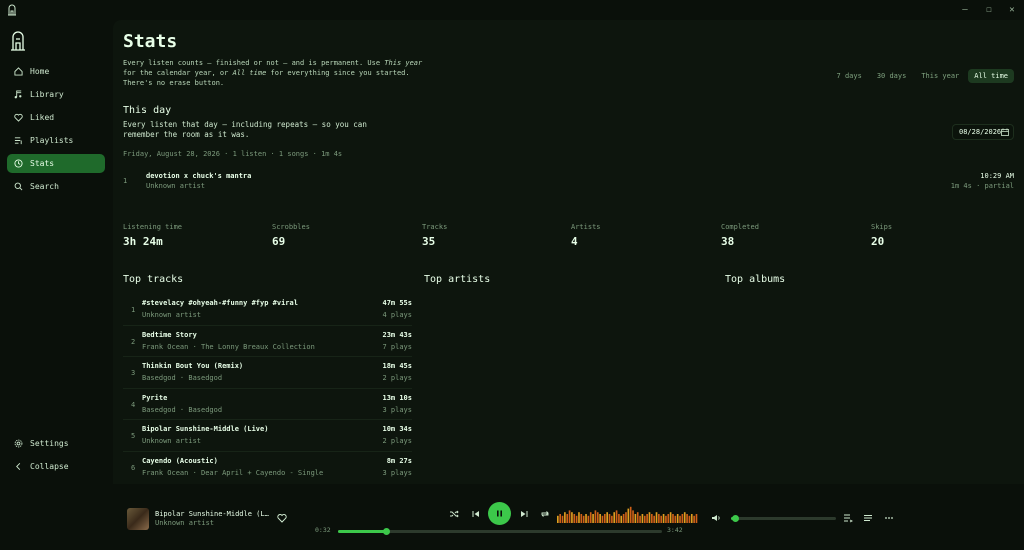  Describe the element at coordinates (138, 519) in the screenshot. I see `album-art` at that location.